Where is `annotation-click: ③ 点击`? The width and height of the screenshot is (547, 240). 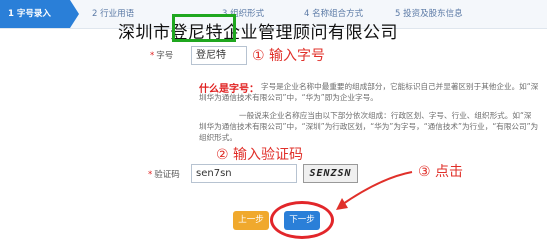
annotation-click: ③ 点击 is located at coordinates (441, 172).